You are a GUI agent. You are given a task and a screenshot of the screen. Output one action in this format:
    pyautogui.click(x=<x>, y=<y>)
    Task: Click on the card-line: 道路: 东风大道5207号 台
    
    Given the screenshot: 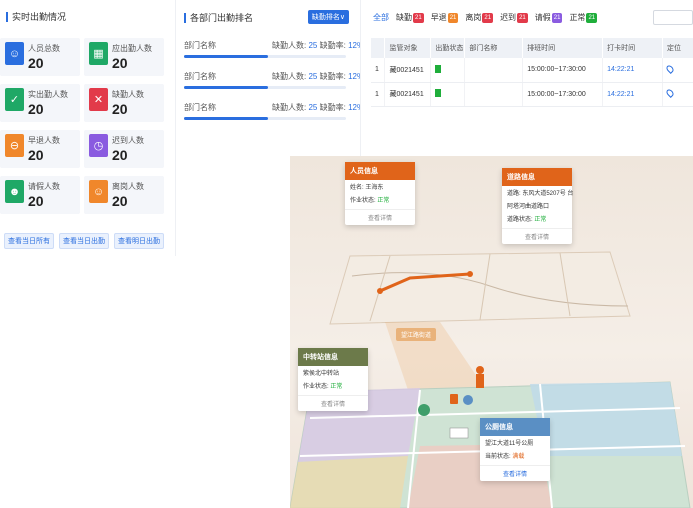 What is the action you would take?
    pyautogui.click(x=540, y=194)
    